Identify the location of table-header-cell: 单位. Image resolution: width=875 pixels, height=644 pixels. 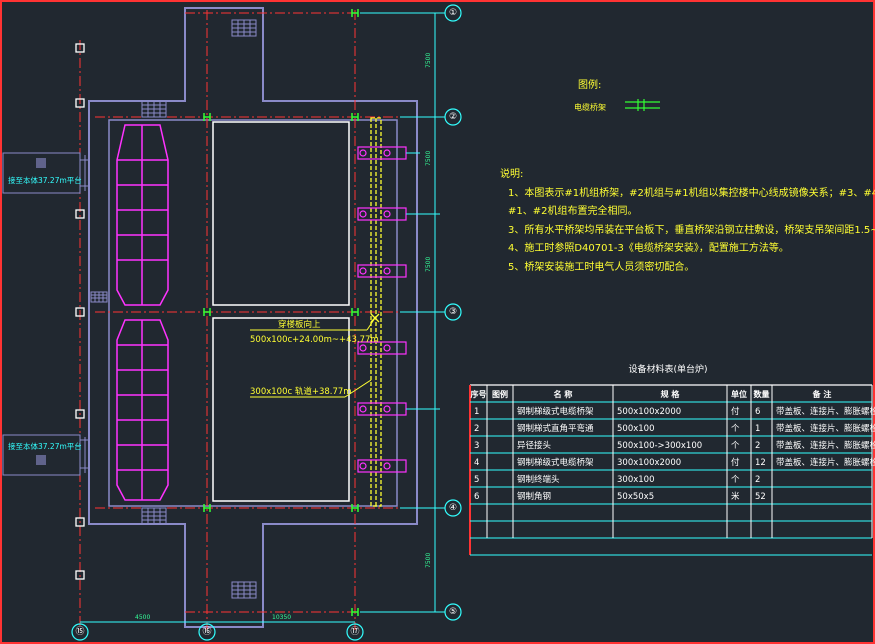
(739, 394).